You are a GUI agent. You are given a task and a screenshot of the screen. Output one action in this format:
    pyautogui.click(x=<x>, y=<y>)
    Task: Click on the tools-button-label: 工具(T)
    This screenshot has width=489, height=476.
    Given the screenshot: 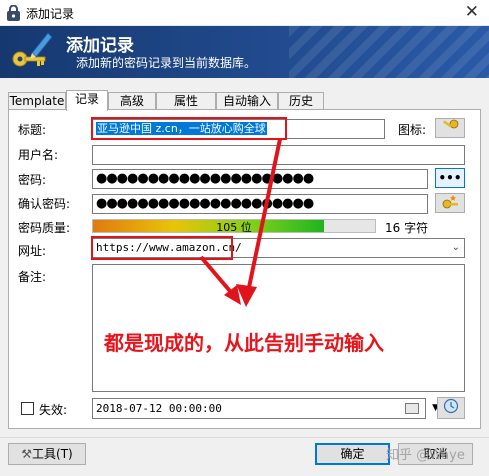 What is the action you would take?
    pyautogui.click(x=52, y=454)
    